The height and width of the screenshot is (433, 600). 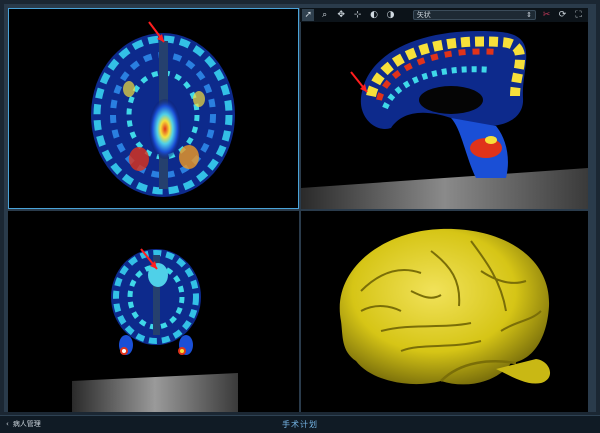 What do you see at coordinates (341, 15) in the screenshot?
I see `pan-tool-icon: ✥` at bounding box center [341, 15].